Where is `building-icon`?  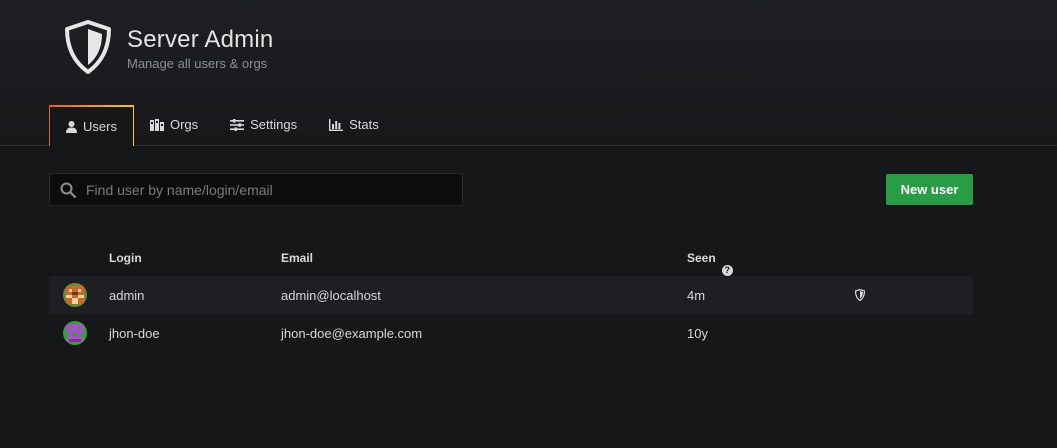
building-icon is located at coordinates (156, 124).